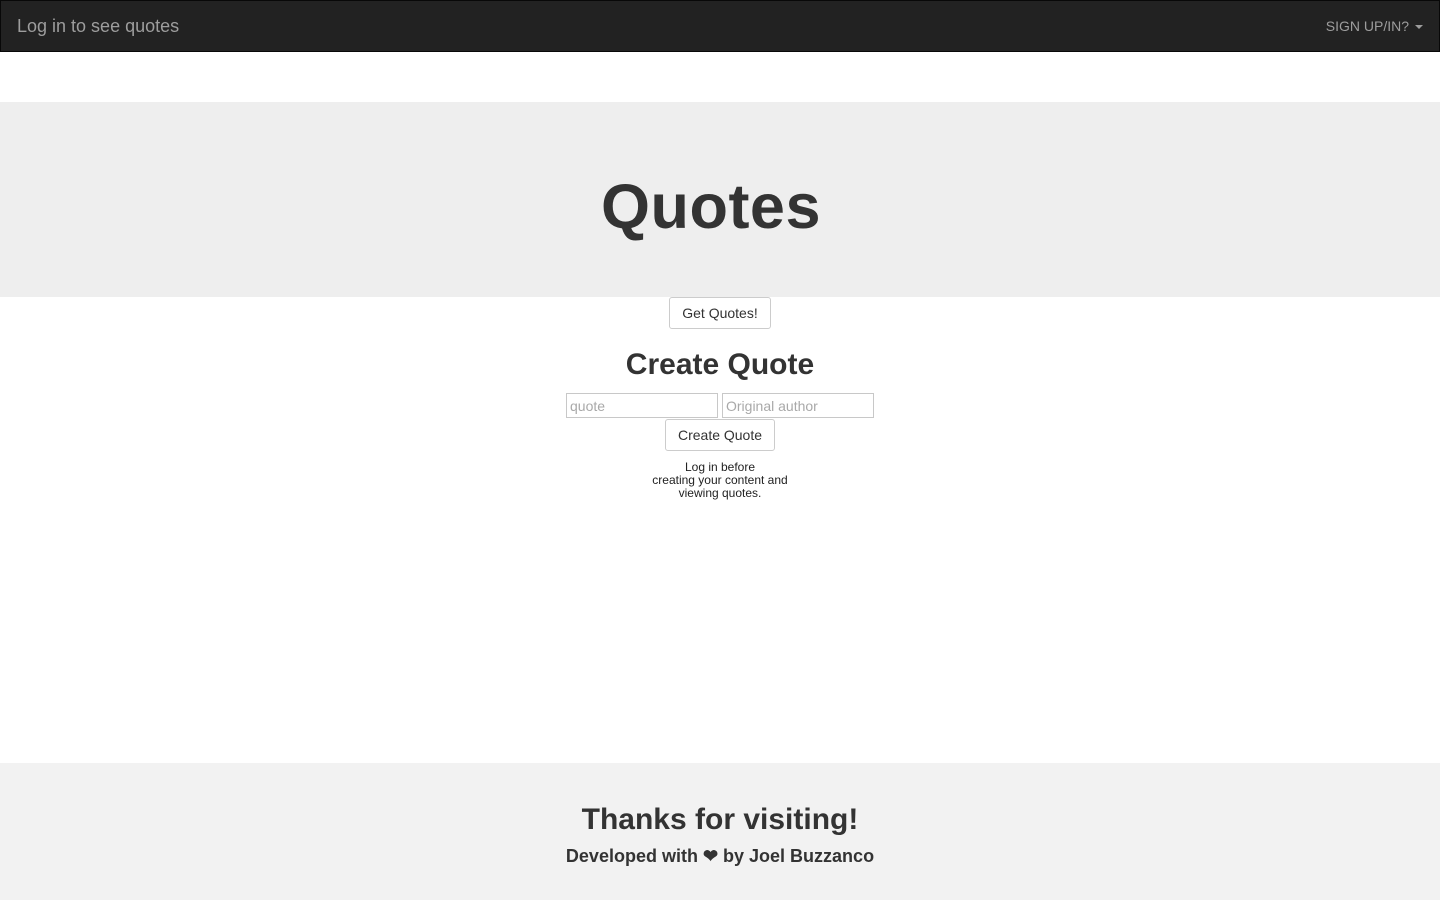 Image resolution: width=1440 pixels, height=900 pixels. Describe the element at coordinates (720, 313) in the screenshot. I see `get-quotes-button: Get Quotes!` at that location.